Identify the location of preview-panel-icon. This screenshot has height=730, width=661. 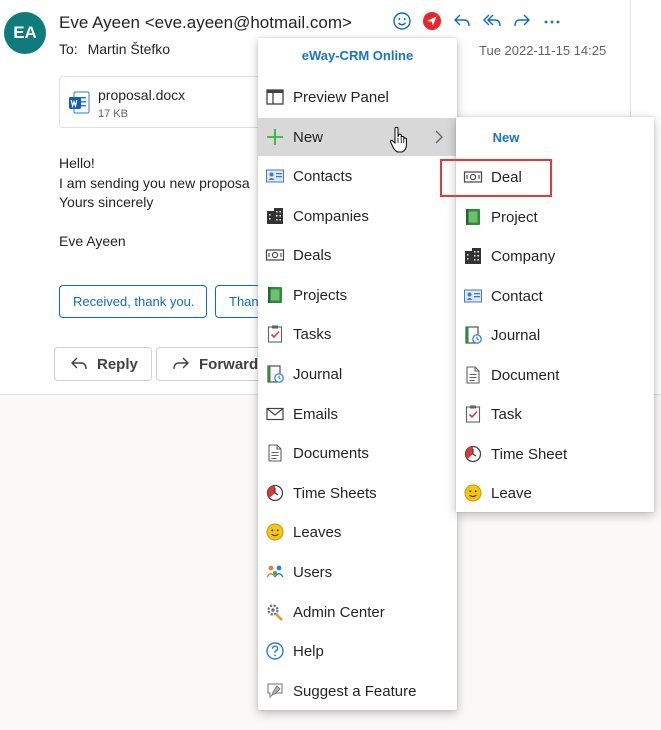
(275, 97).